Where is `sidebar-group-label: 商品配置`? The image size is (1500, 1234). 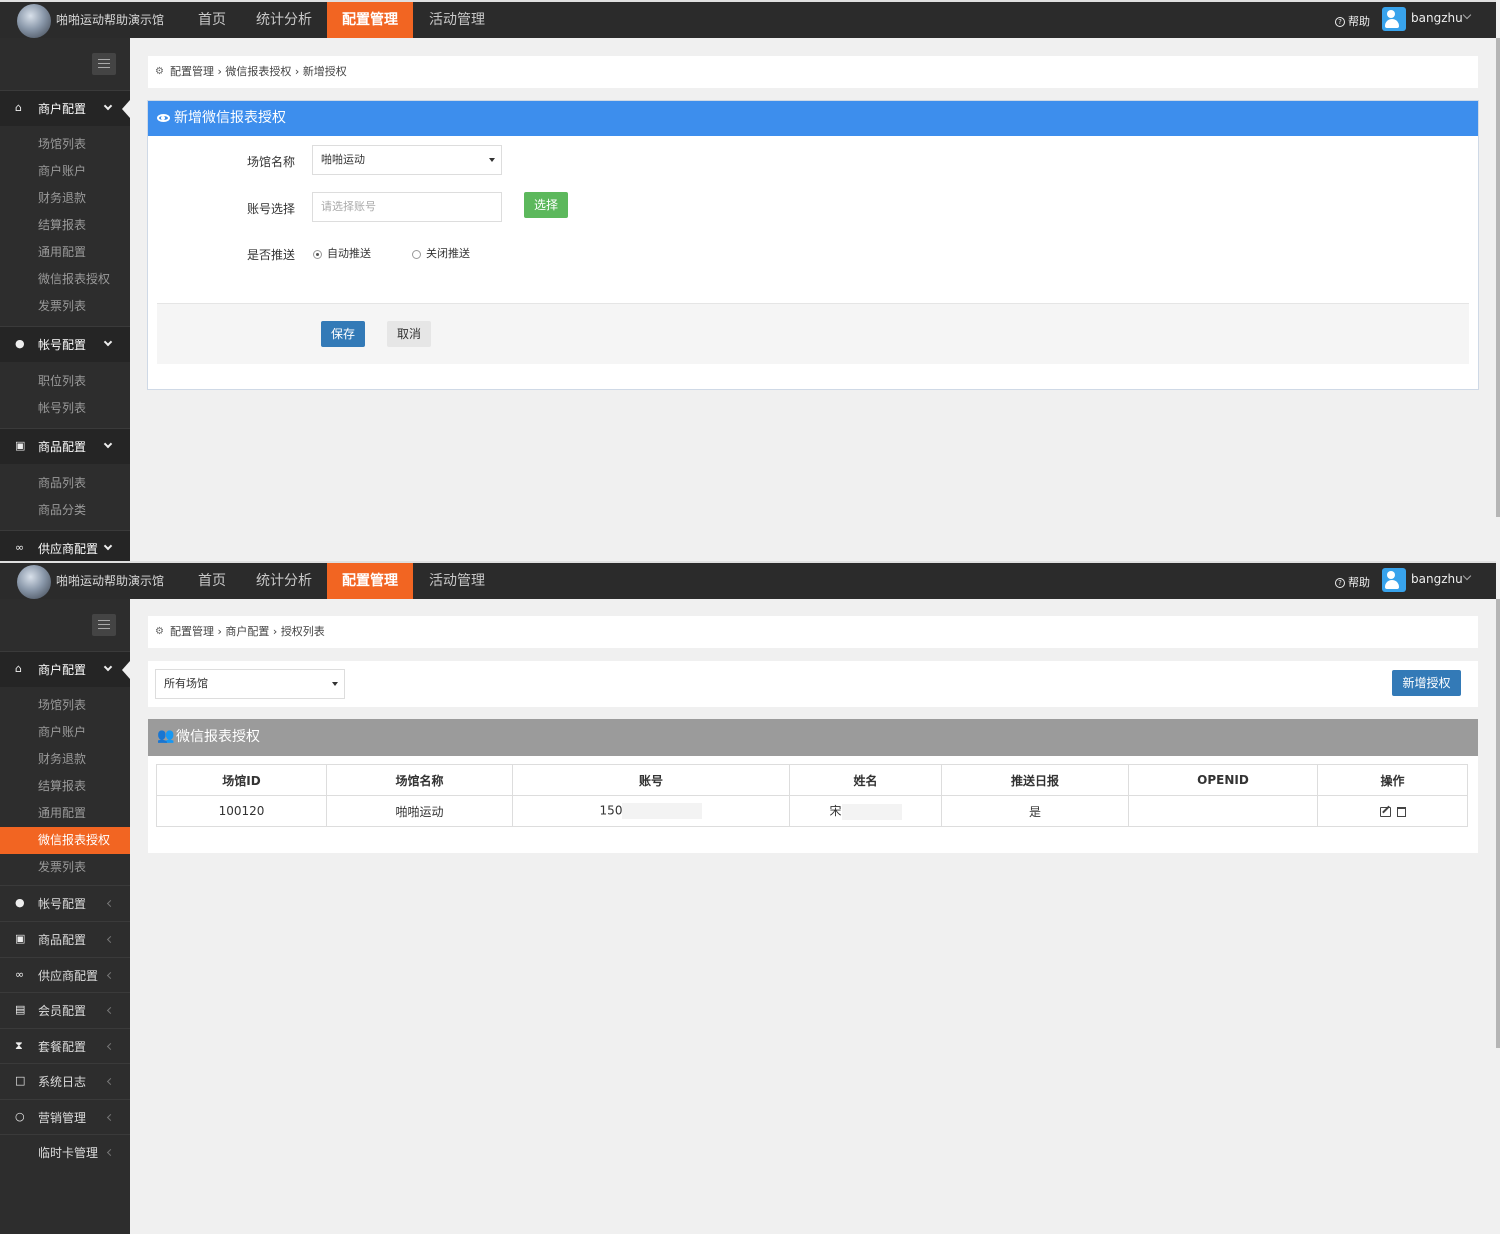 sidebar-group-label: 商品配置 is located at coordinates (62, 940).